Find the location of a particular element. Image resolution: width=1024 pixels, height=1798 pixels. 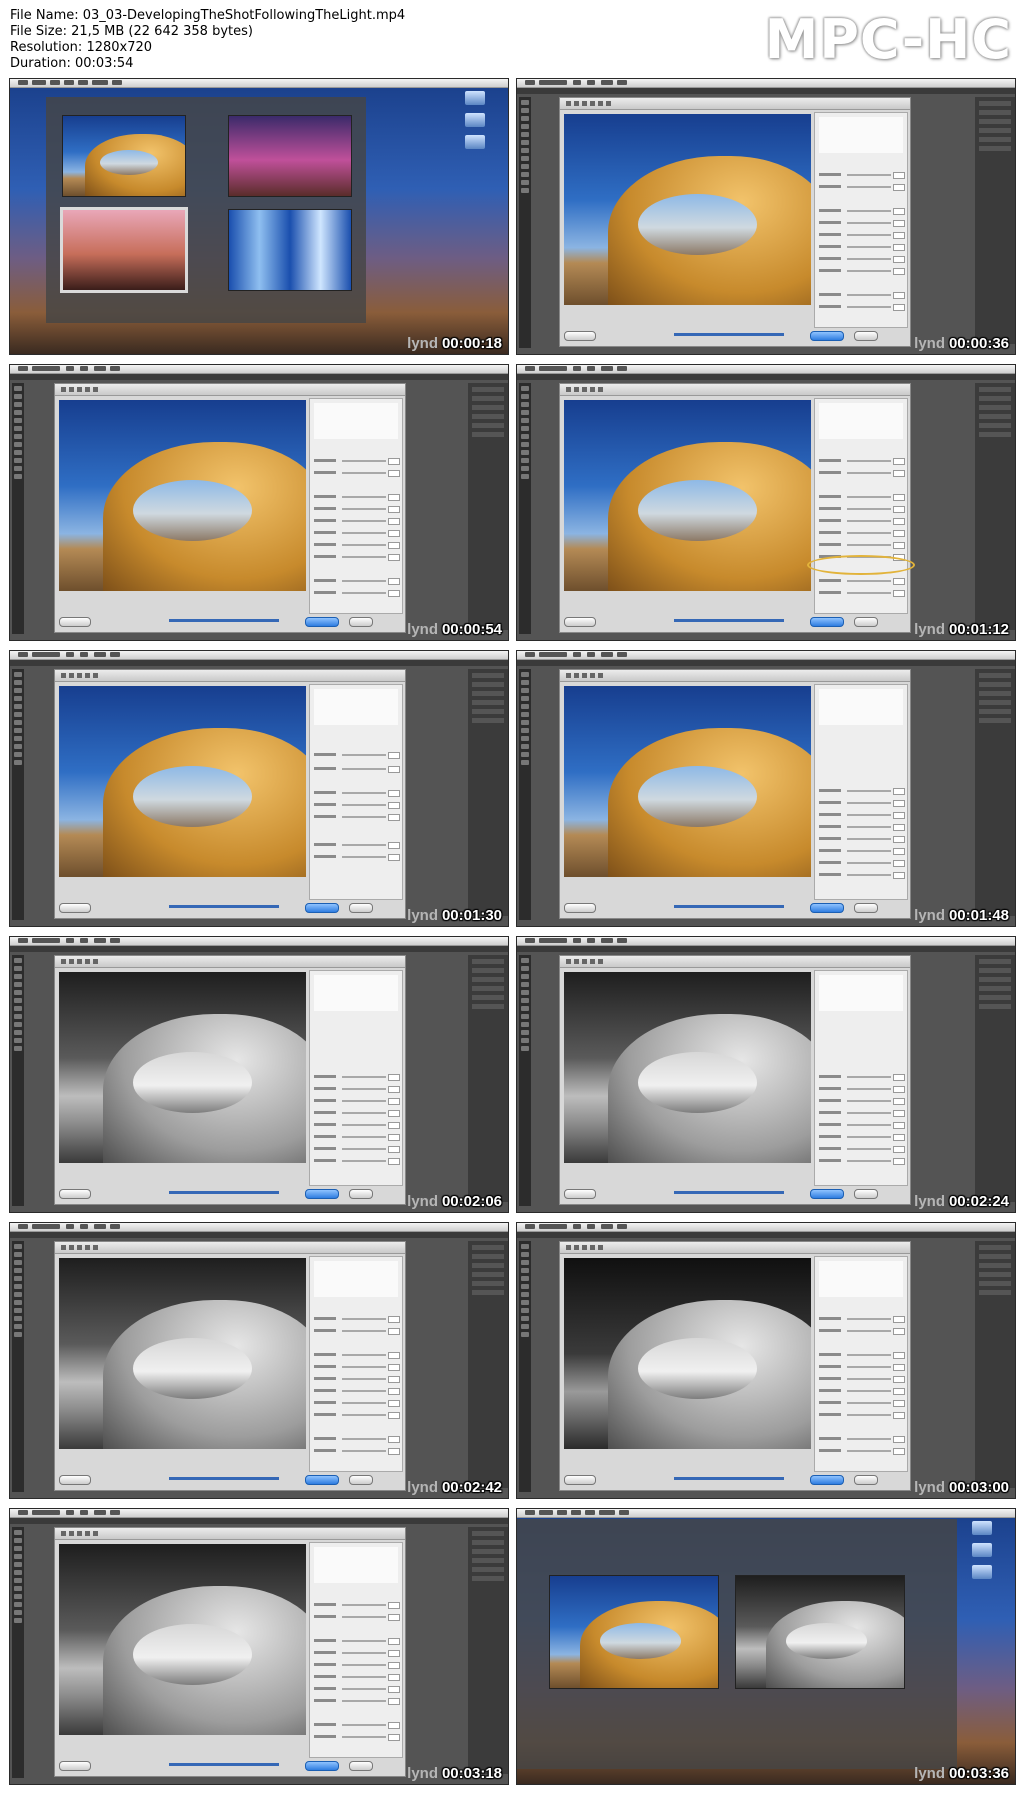

thumbnail-frame-12: lynd 00:03:36 is located at coordinates (766, 1646).